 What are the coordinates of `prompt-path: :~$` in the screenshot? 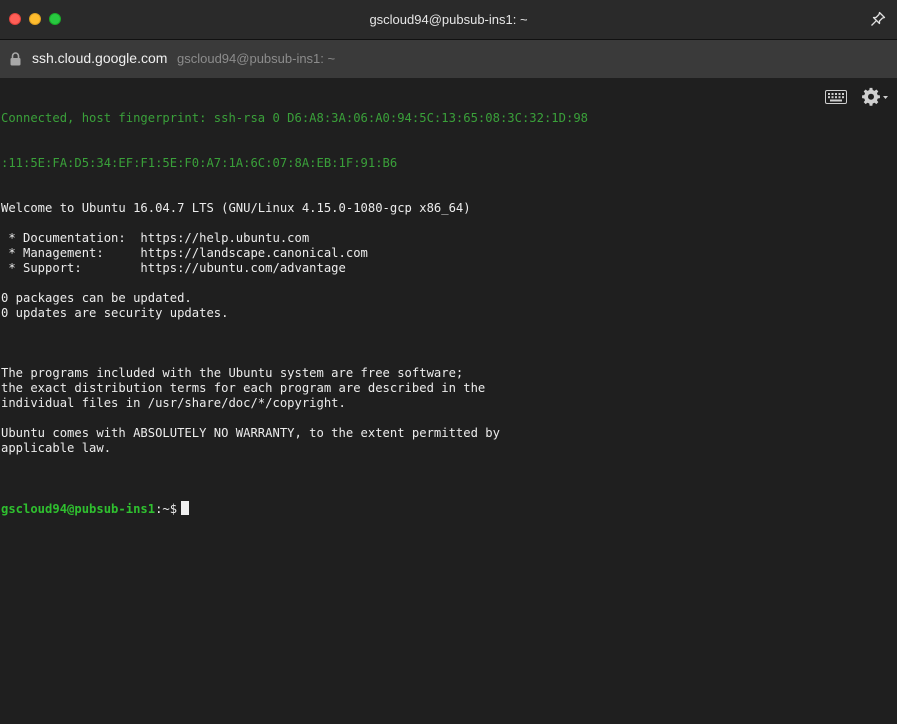 It's located at (166, 509).